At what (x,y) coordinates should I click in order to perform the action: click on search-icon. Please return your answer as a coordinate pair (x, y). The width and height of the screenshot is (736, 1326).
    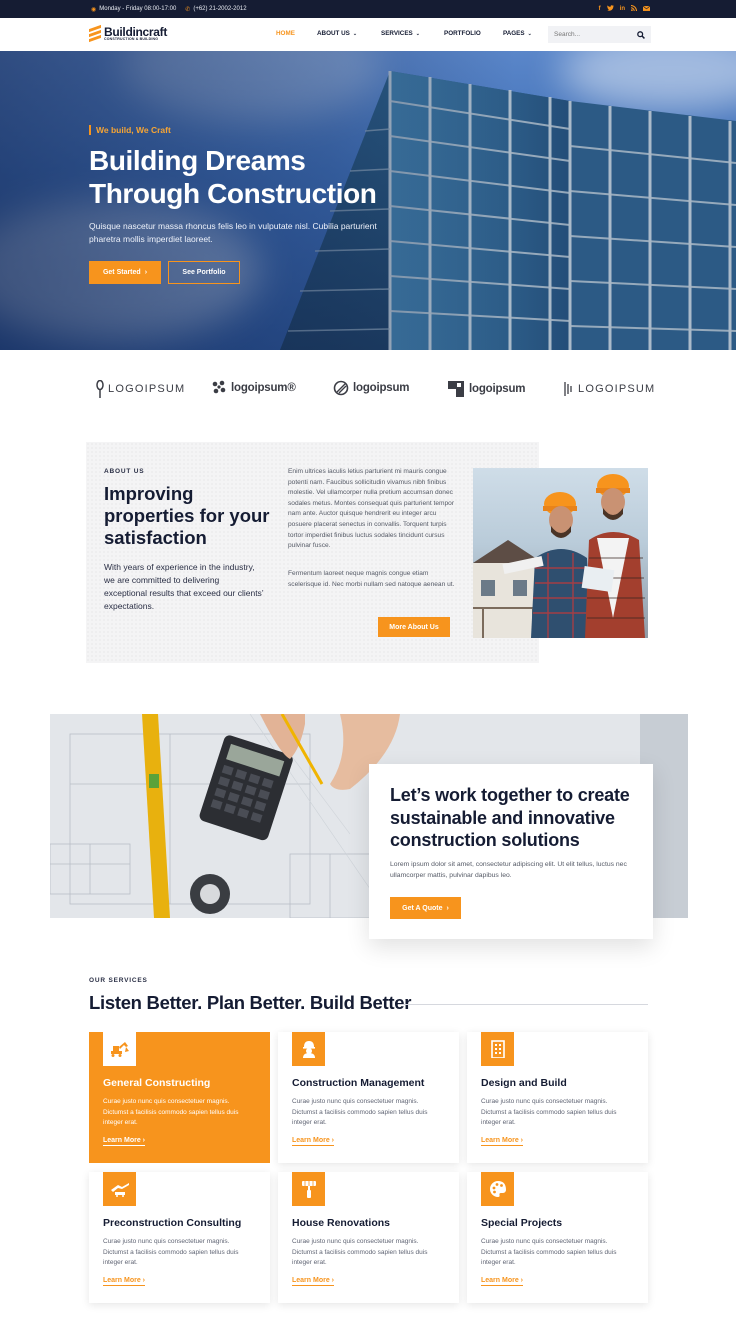
    Looking at the image, I should click on (641, 35).